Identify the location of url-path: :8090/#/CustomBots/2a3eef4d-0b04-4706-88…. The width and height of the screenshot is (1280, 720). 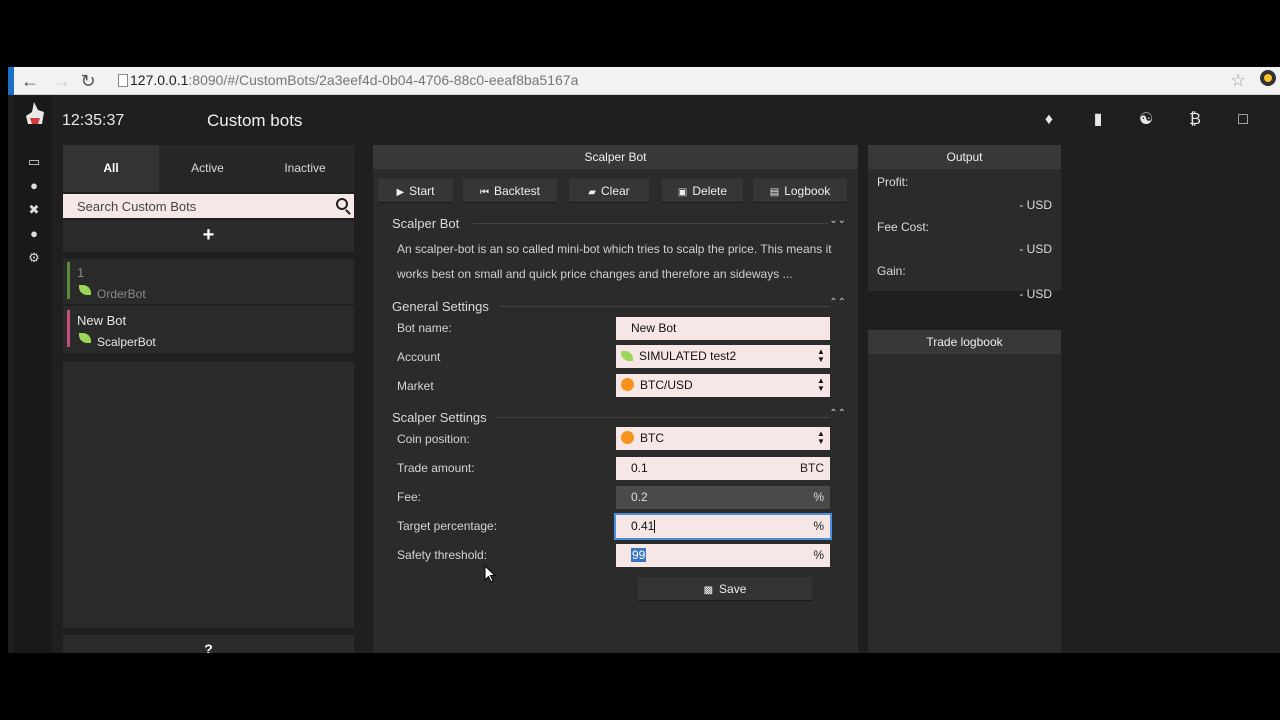
(383, 80).